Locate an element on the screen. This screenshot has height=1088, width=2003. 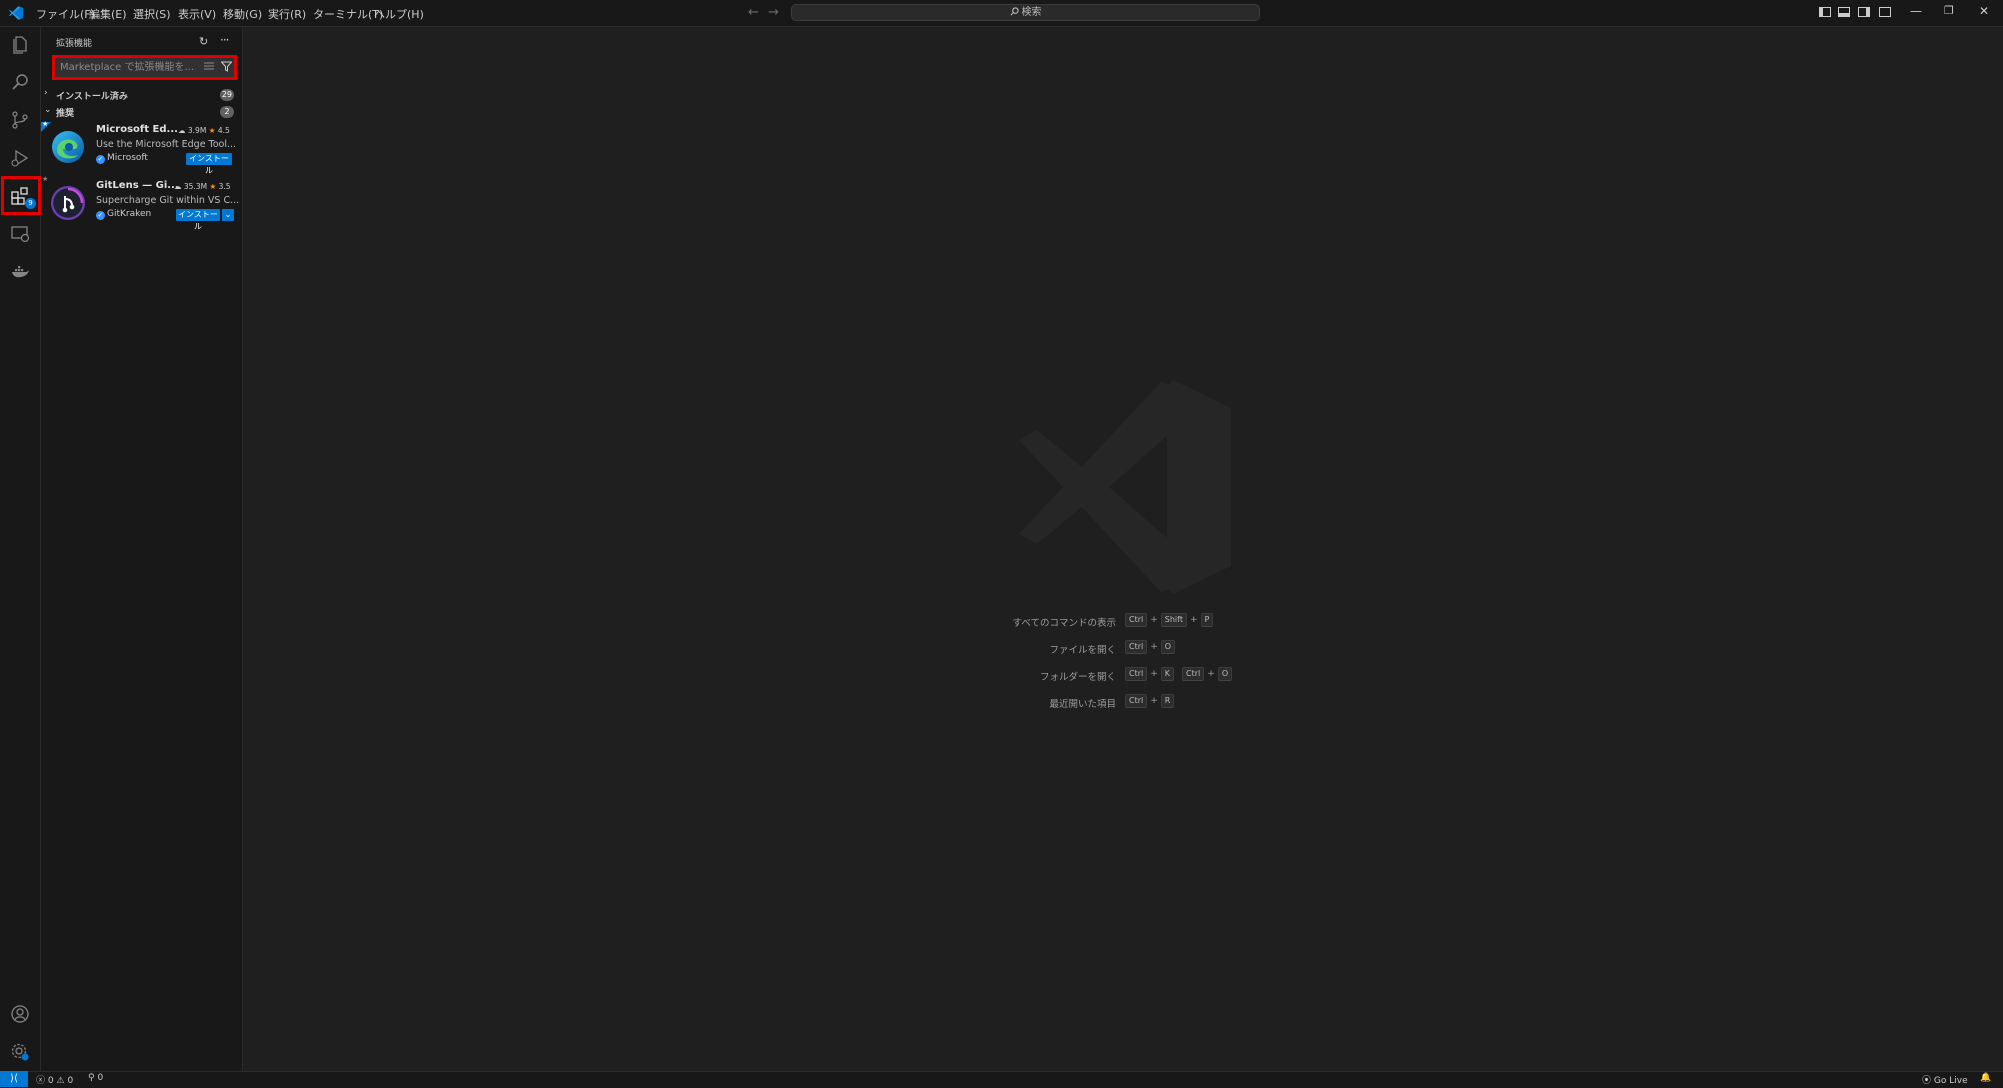
shortcut-label-row: すべてのコマンドの表示 is located at coordinates (1033, 621).